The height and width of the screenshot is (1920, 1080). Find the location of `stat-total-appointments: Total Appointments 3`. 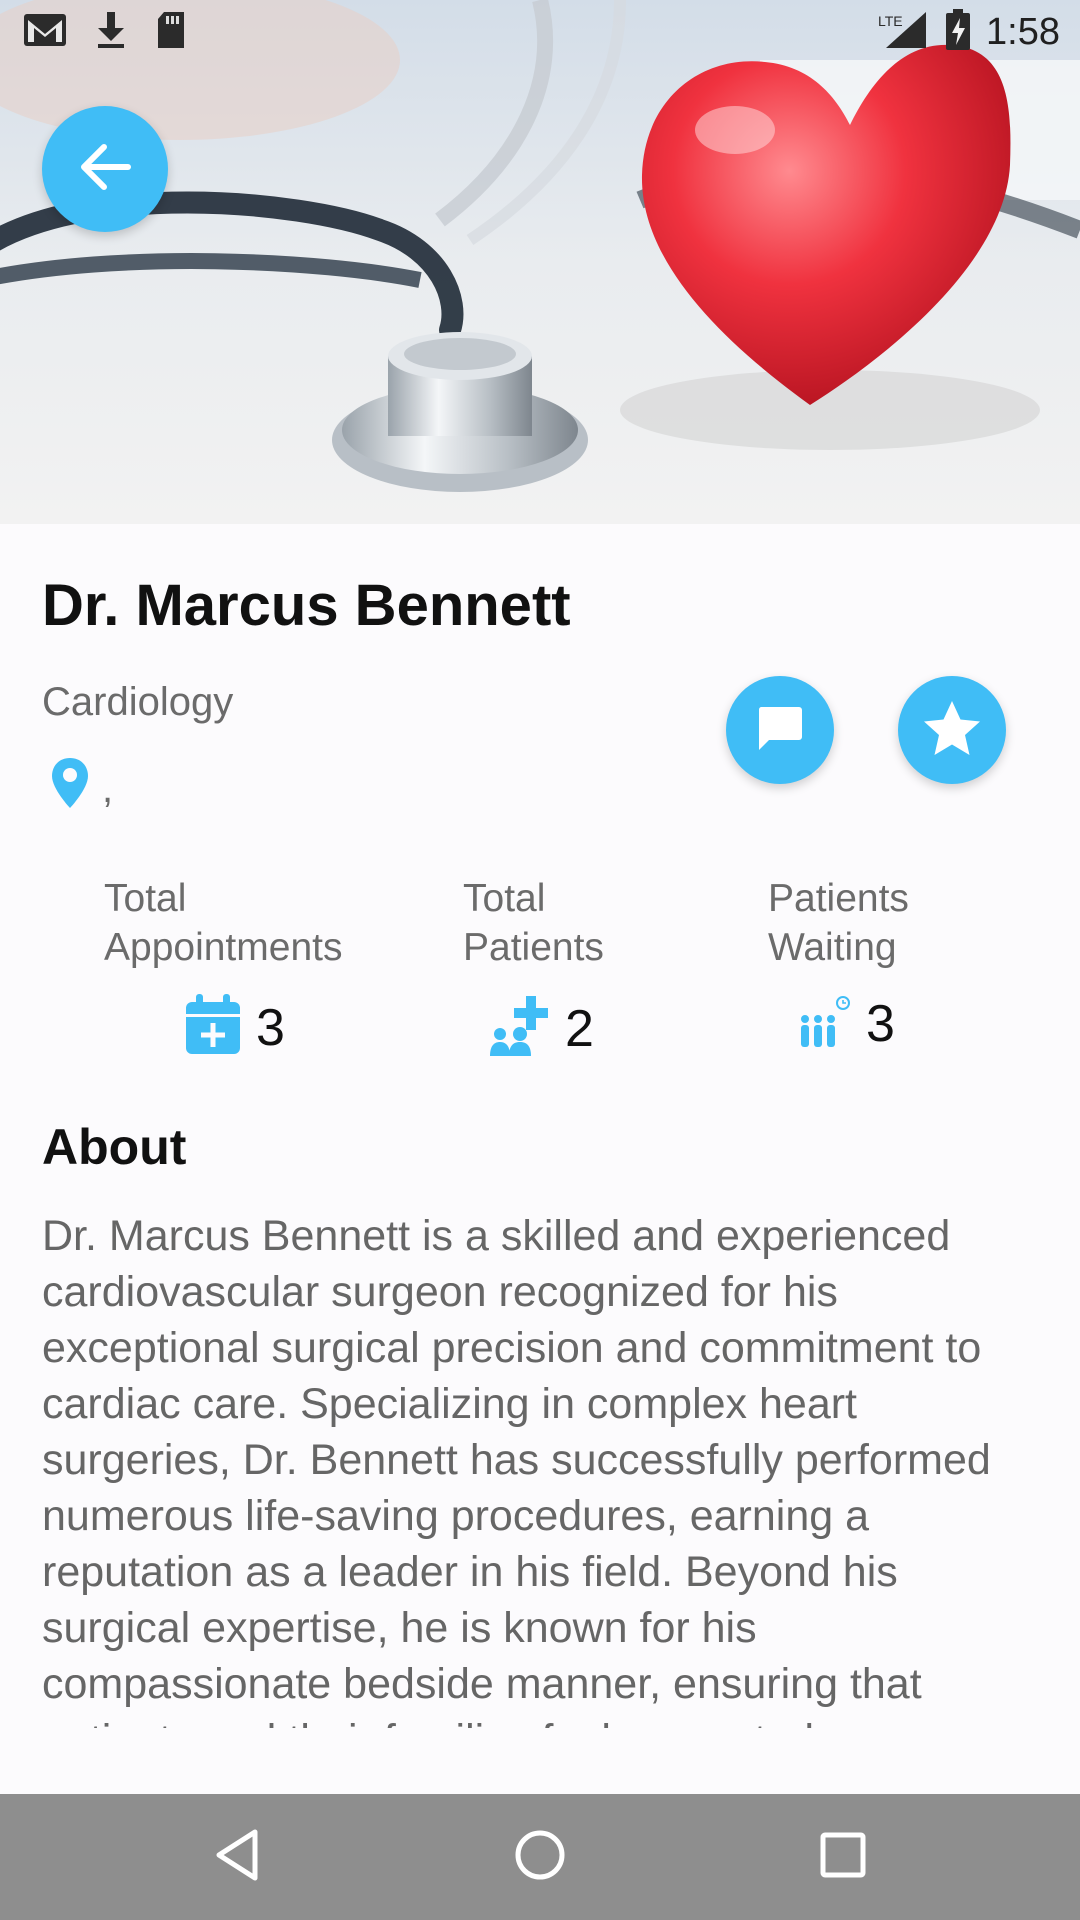

stat-total-appointments: Total Appointments 3 is located at coordinates (223, 967).